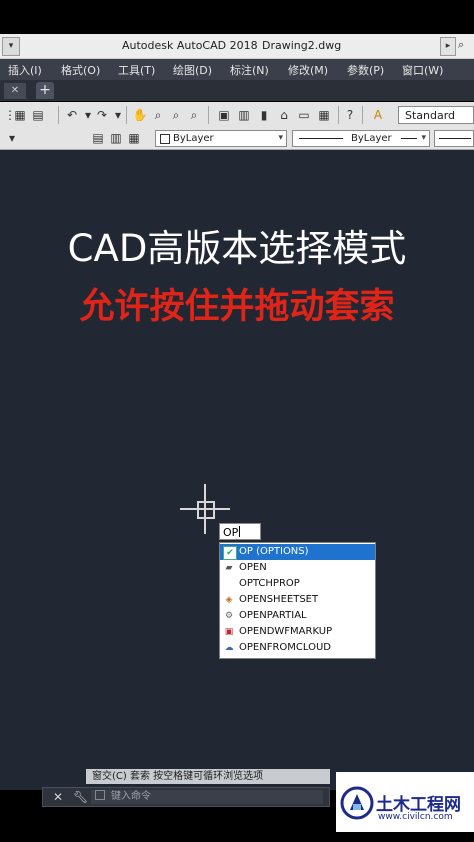  I want to click on watermark: 土木工程网 www.civilcn.com, so click(405, 802).